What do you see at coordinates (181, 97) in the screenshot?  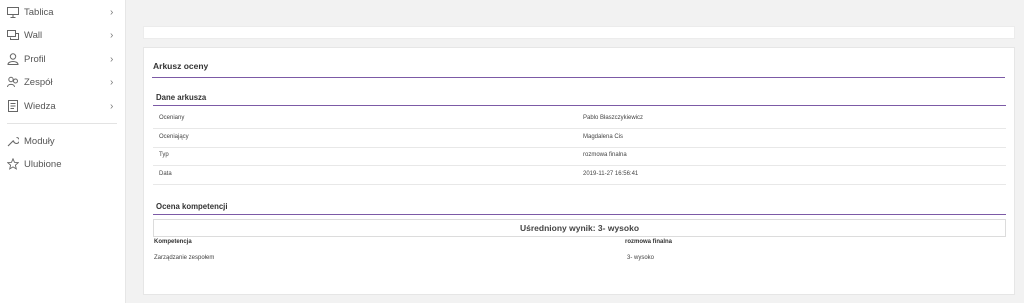 I see `sheet-data-section-title: Dane arkusza` at bounding box center [181, 97].